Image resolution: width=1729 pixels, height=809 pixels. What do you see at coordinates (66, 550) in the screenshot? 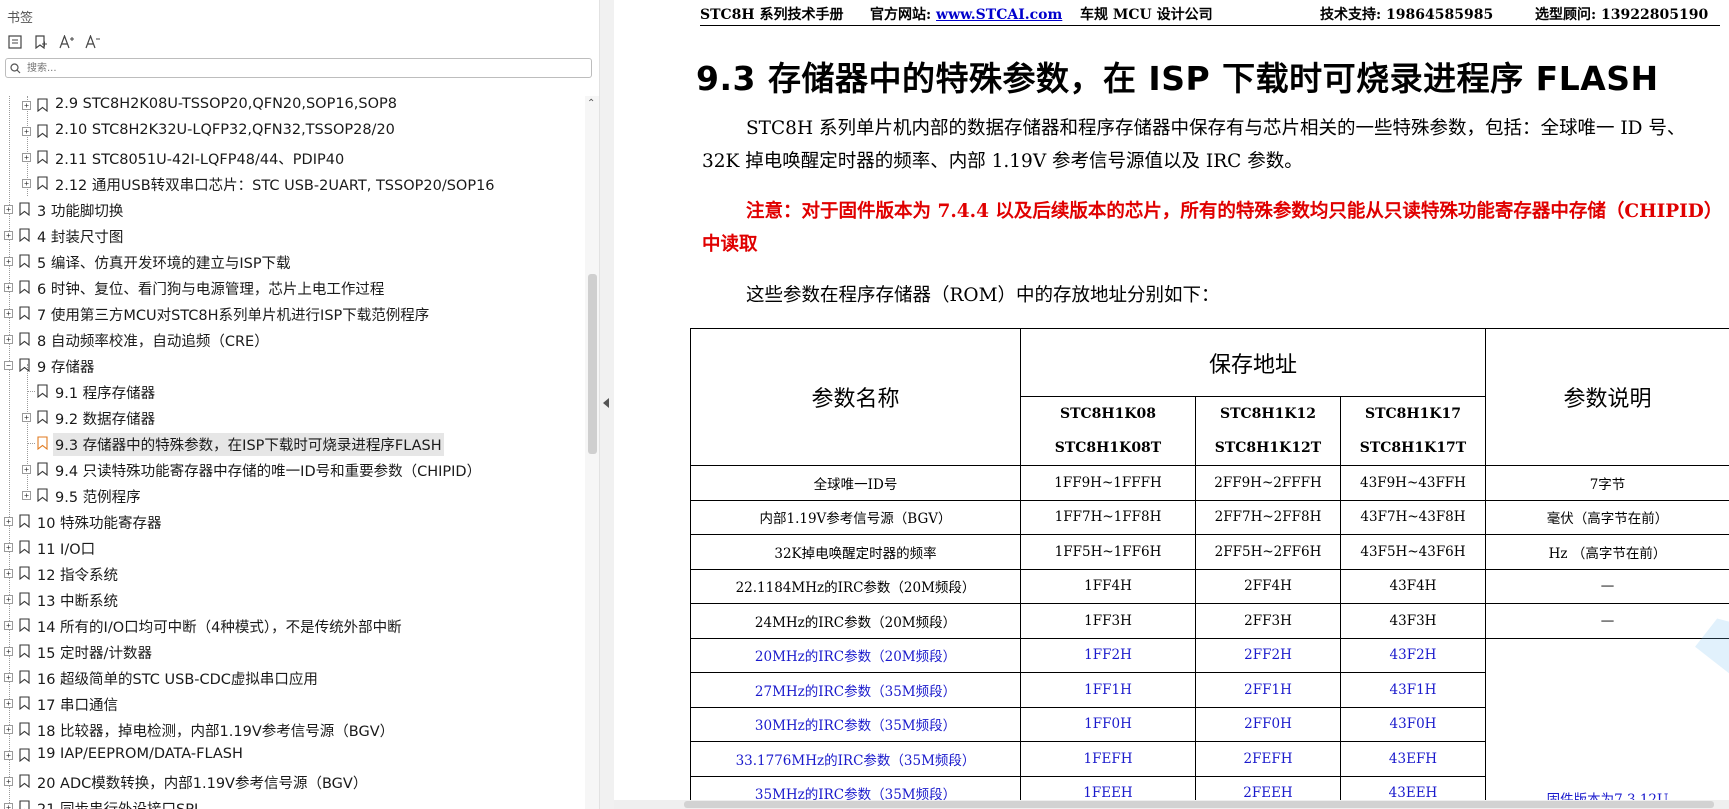
I see `bookmark-label: 11 I/O口` at bounding box center [66, 550].